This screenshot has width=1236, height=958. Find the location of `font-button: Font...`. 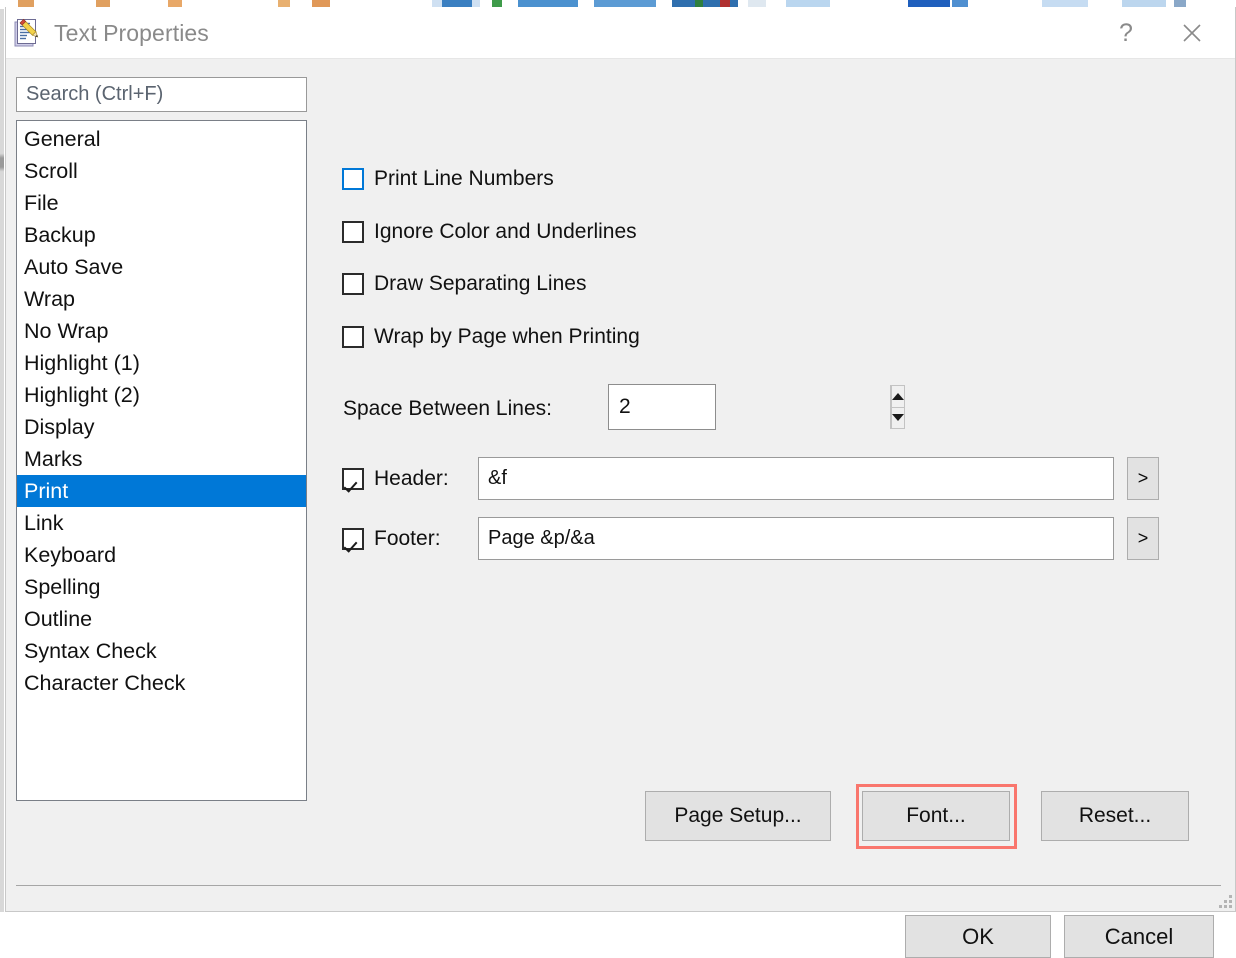

font-button: Font... is located at coordinates (936, 816).